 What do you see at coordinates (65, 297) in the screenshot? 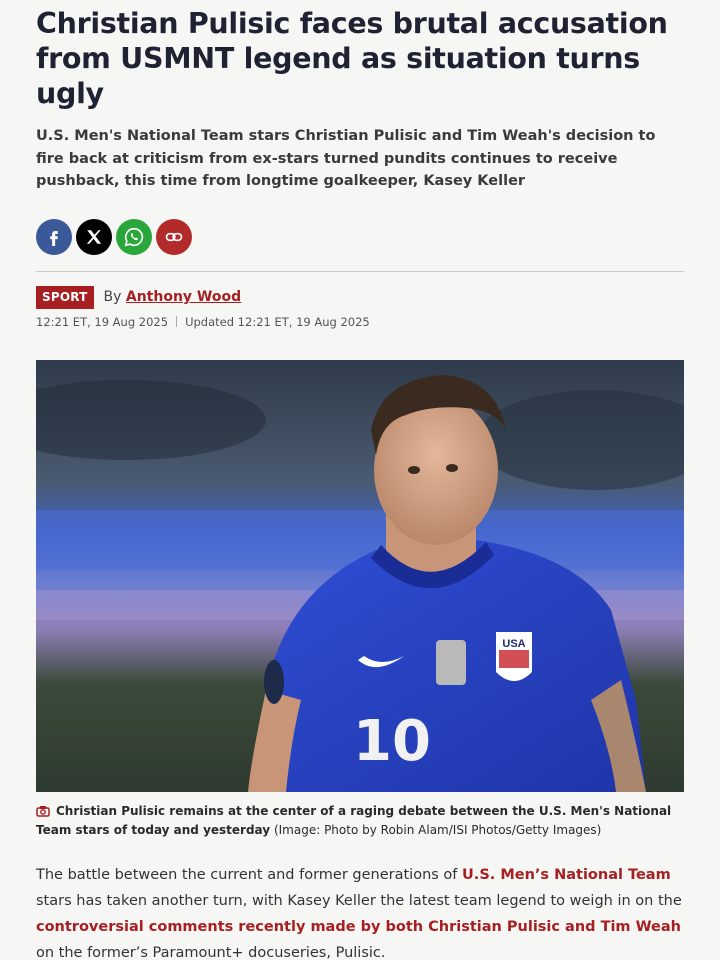
I see `section-tag: SPORT` at bounding box center [65, 297].